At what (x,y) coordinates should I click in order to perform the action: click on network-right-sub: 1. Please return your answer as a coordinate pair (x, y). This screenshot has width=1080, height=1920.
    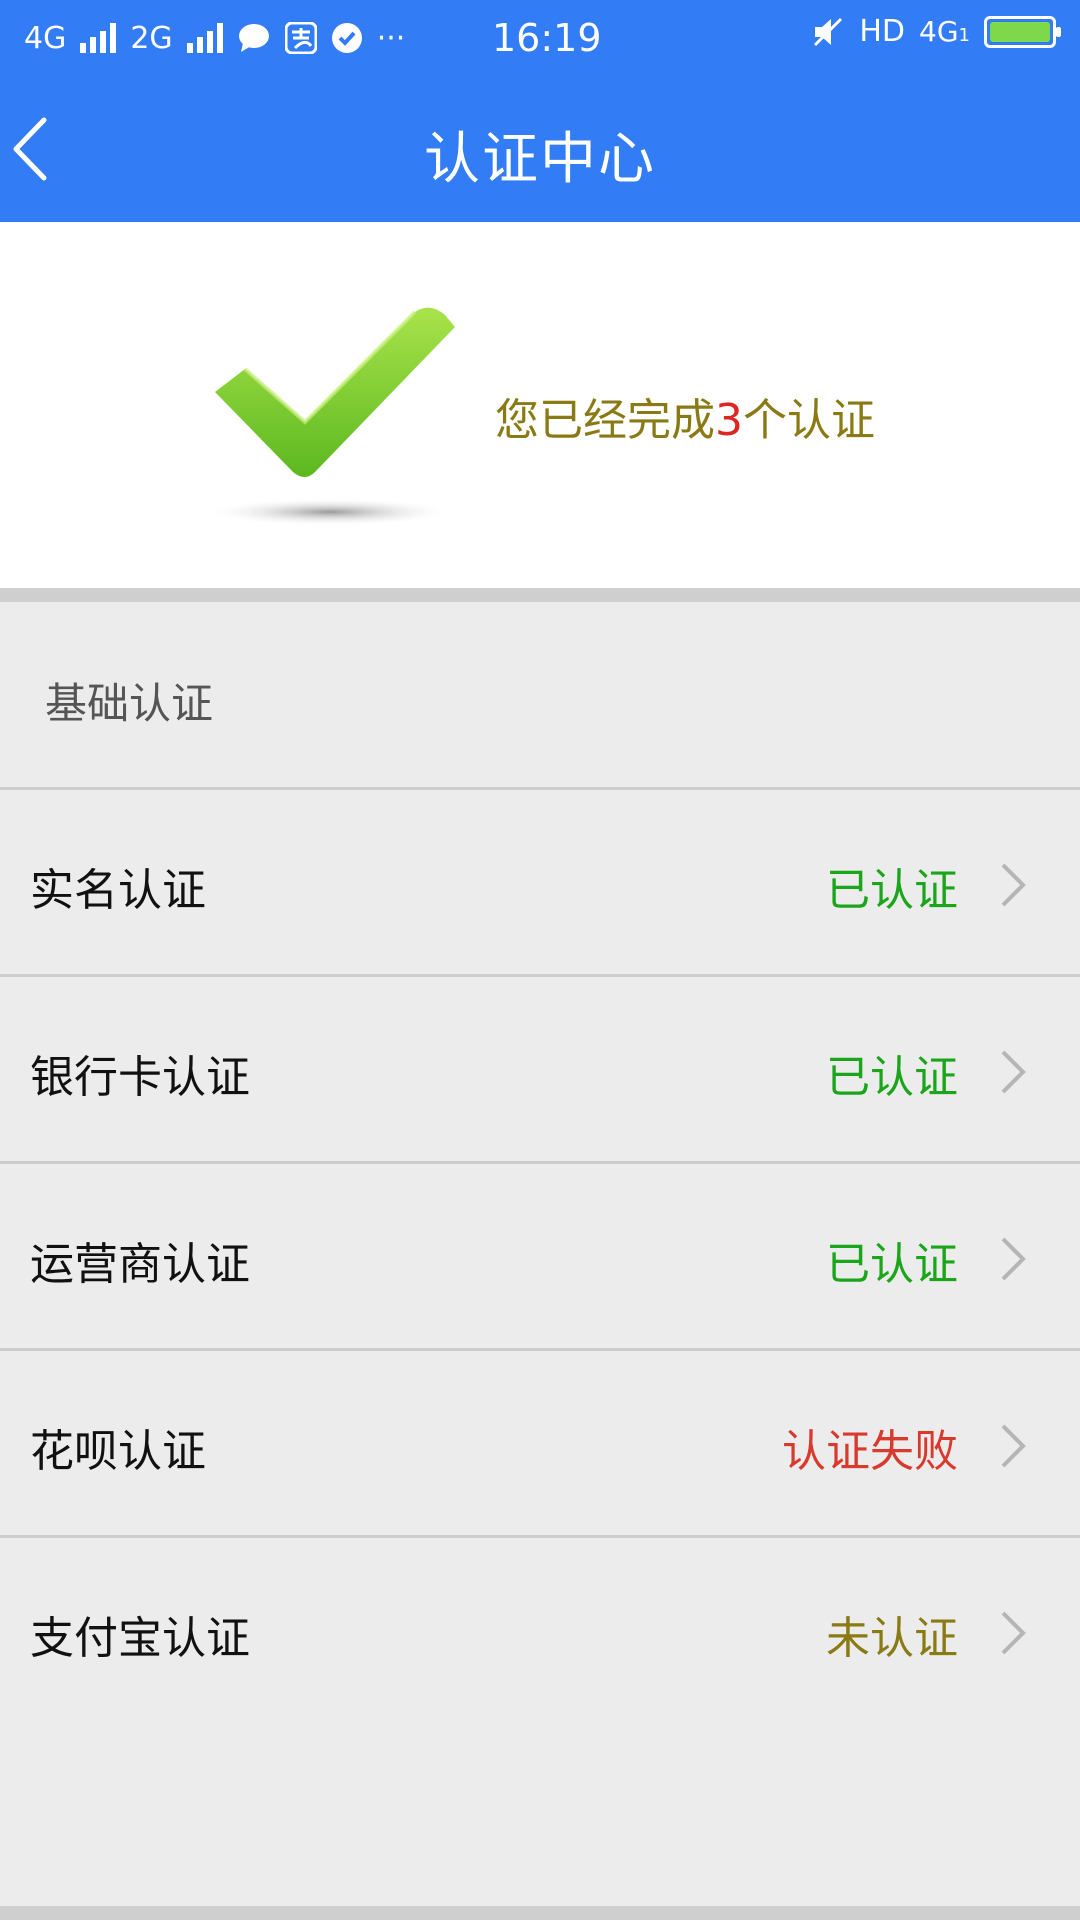
    Looking at the image, I should click on (964, 35).